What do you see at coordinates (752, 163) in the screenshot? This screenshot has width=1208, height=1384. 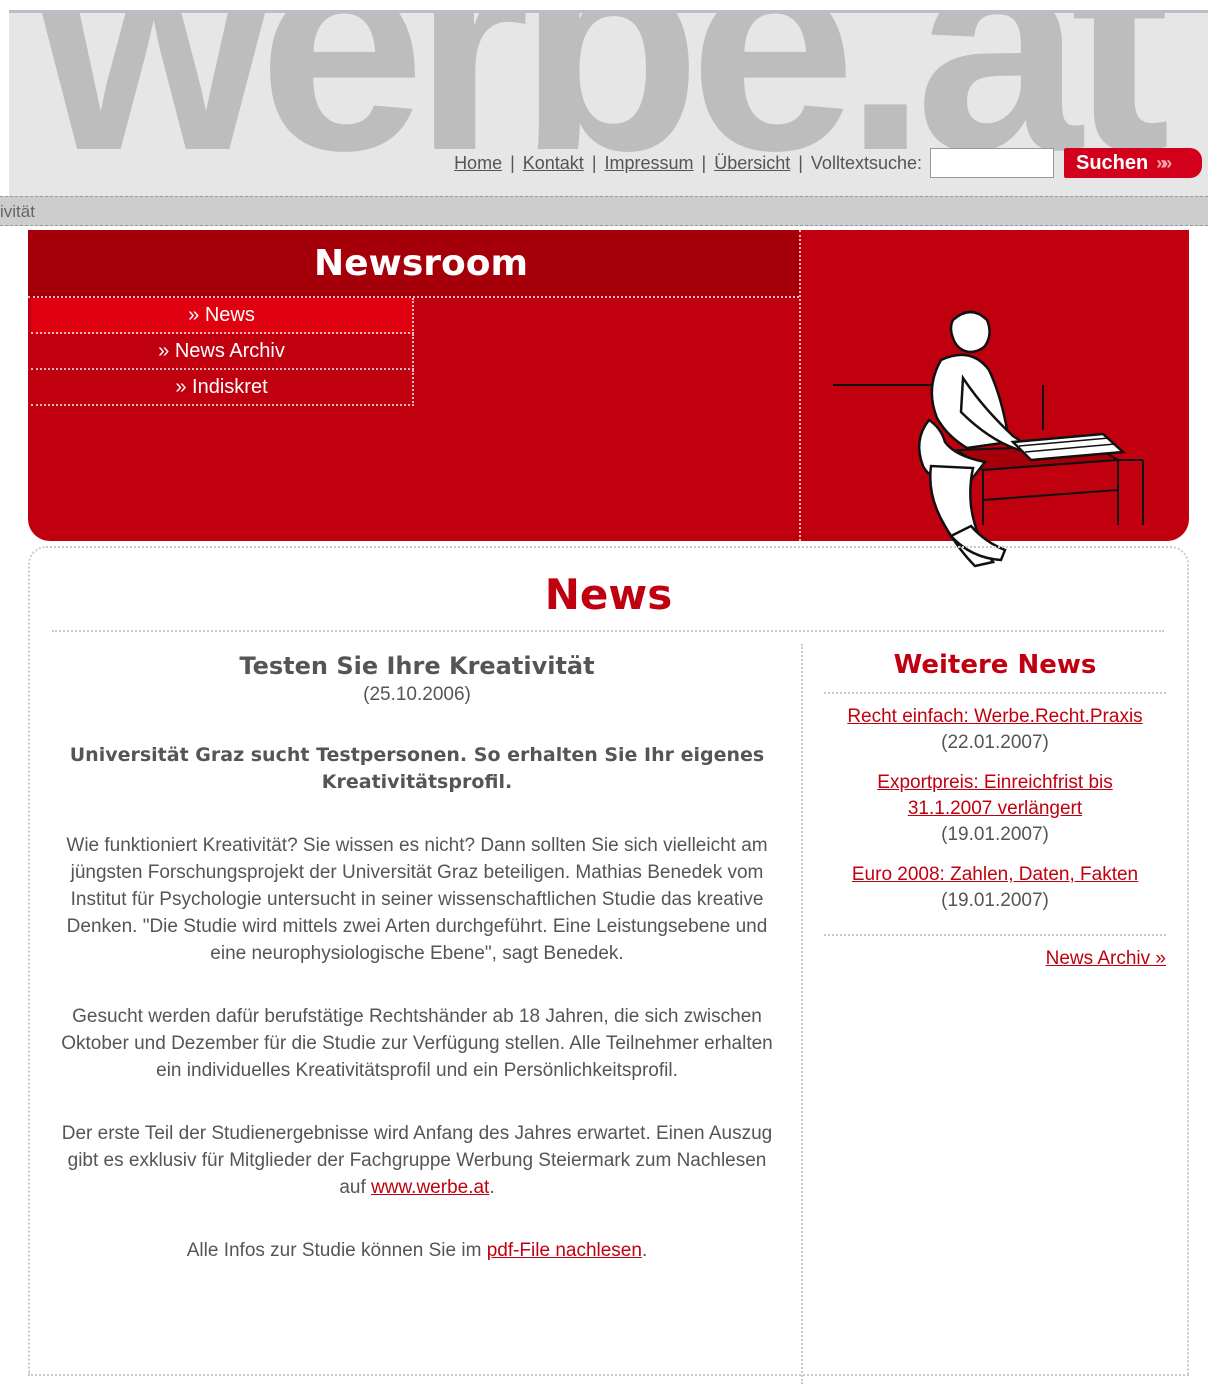 I see `nav-uebersicht-link: Übersicht` at bounding box center [752, 163].